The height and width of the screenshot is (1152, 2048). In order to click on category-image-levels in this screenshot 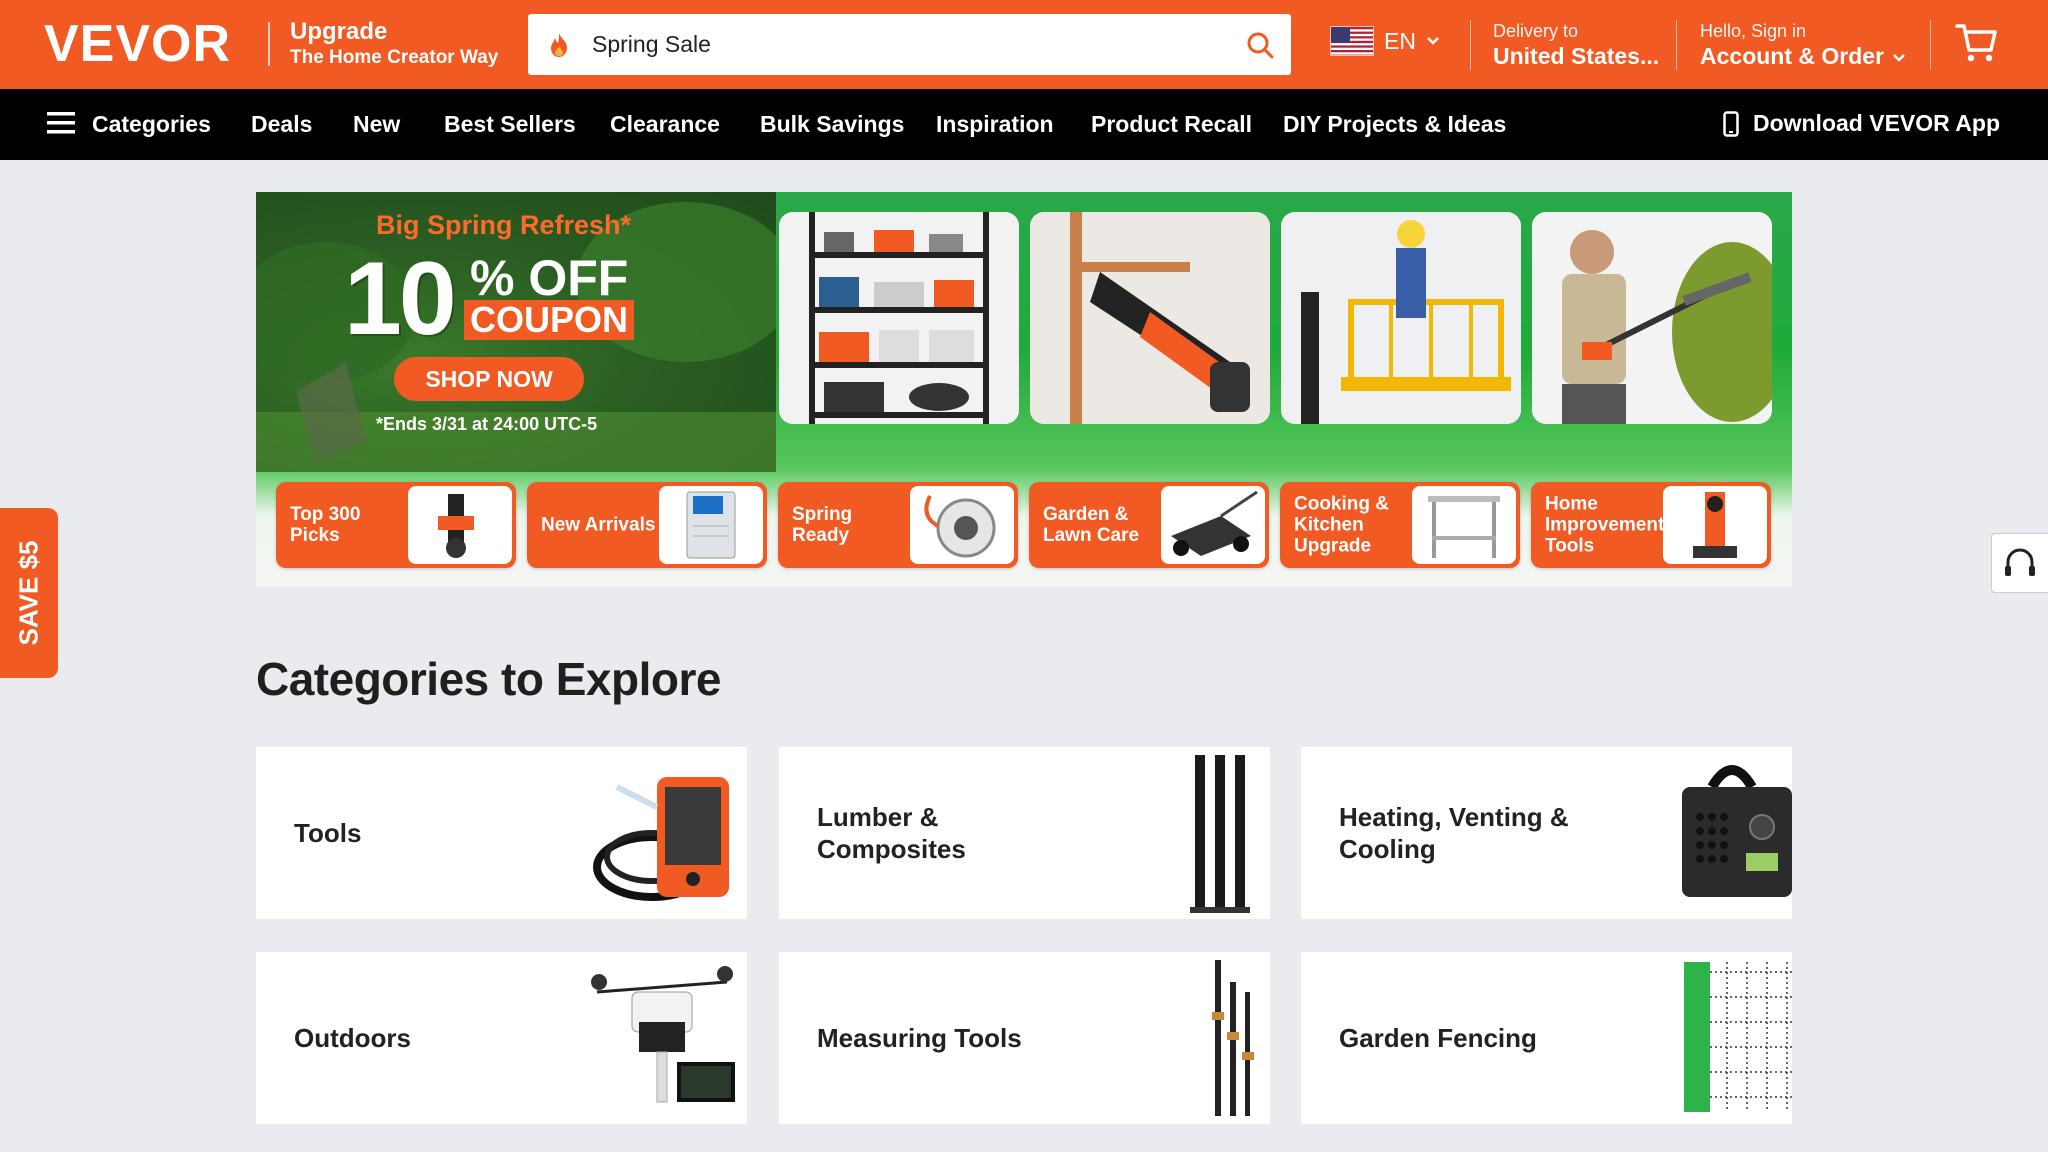, I will do `click(1233, 1038)`.